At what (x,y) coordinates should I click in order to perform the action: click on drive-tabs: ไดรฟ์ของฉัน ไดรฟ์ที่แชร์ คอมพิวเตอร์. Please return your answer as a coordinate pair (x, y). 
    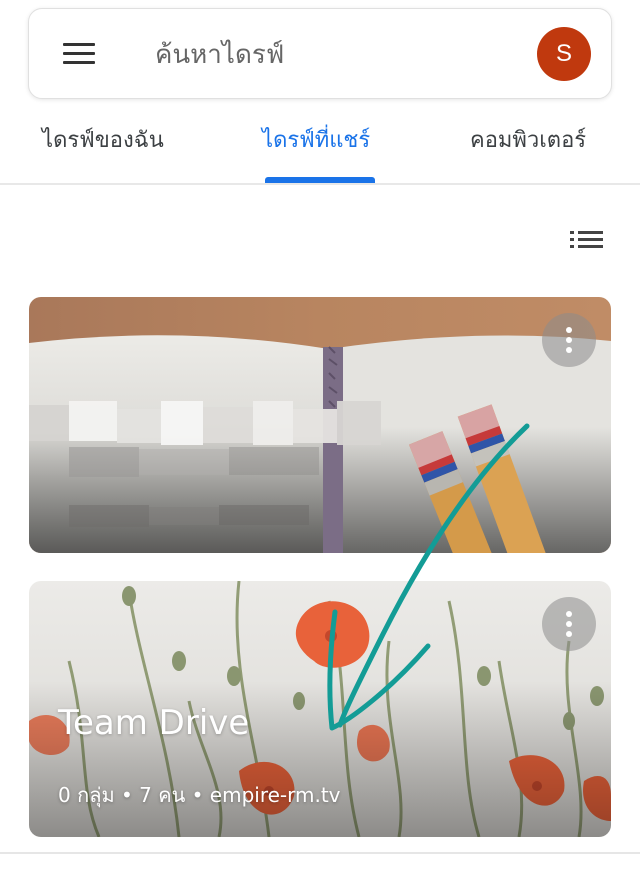
    Looking at the image, I should click on (320, 147).